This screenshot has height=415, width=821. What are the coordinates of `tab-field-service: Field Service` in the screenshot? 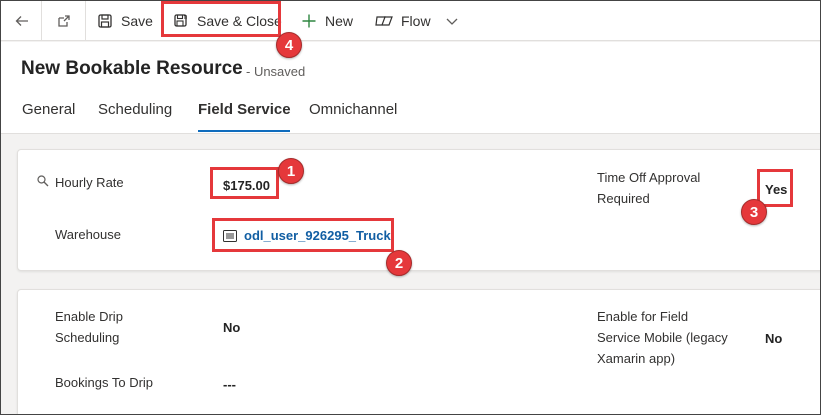 It's located at (244, 109).